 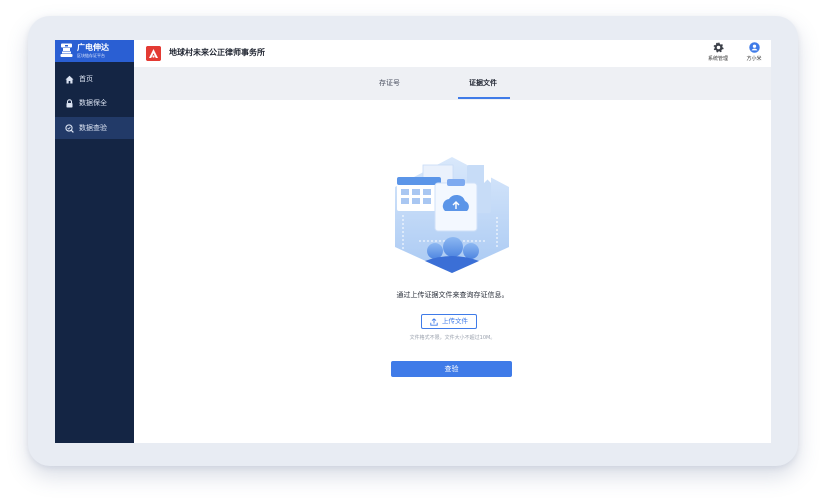 What do you see at coordinates (718, 54) in the screenshot?
I see `system-management-button: 系统管理` at bounding box center [718, 54].